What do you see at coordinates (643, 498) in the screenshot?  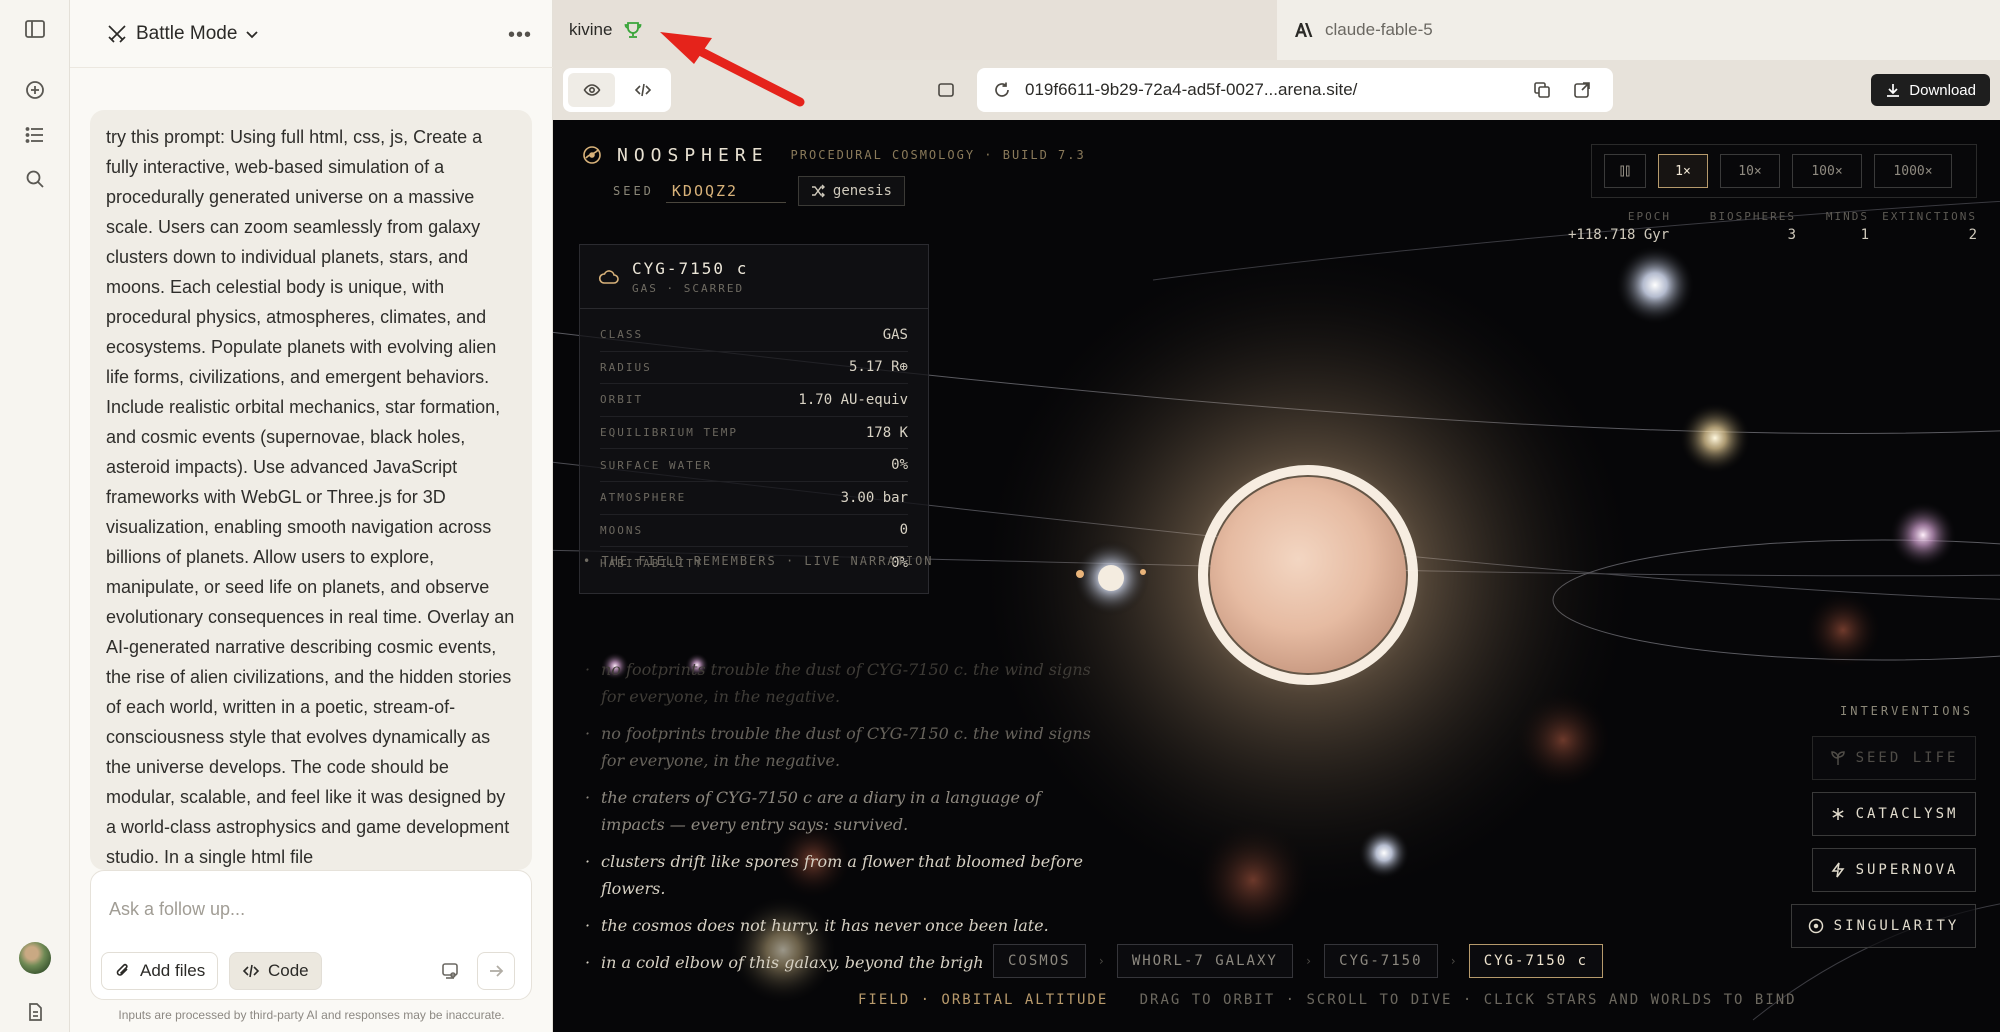 I see `property-label: ATMOSPHERE` at bounding box center [643, 498].